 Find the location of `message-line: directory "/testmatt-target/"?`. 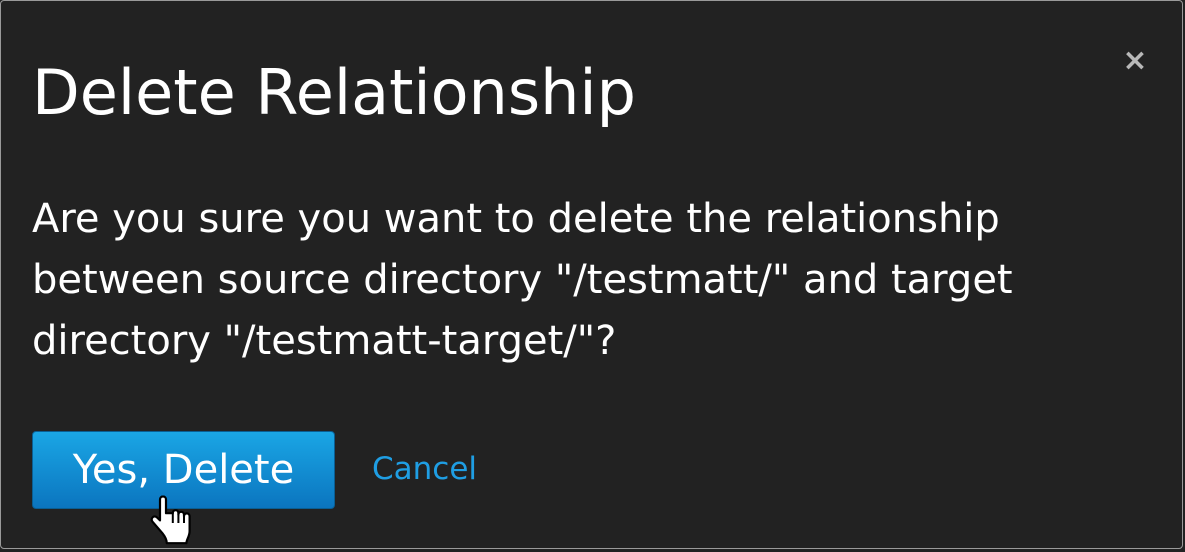

message-line: directory "/testmatt-target/"? is located at coordinates (324, 341).